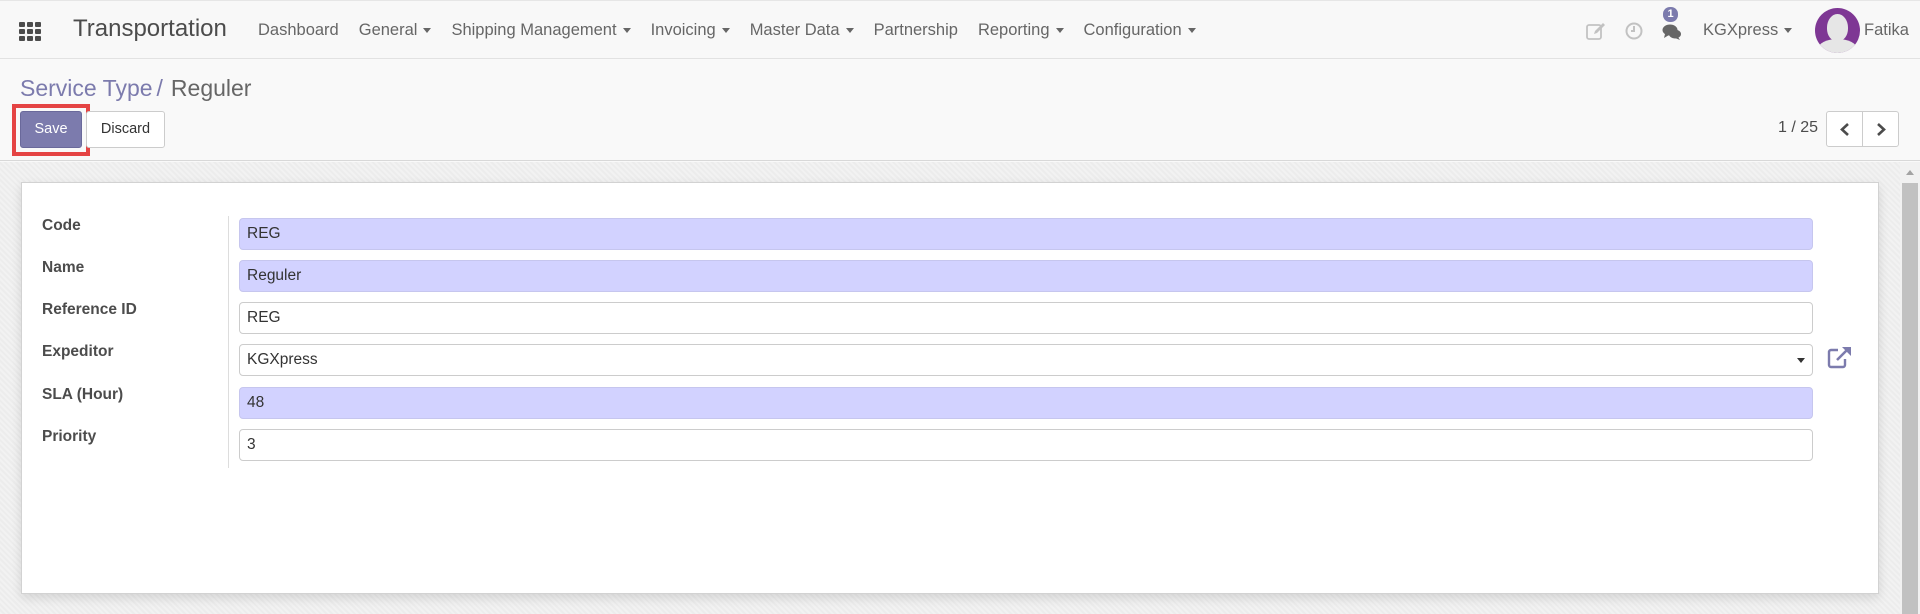 The width and height of the screenshot is (1920, 614). I want to click on menu-general: General, so click(395, 30).